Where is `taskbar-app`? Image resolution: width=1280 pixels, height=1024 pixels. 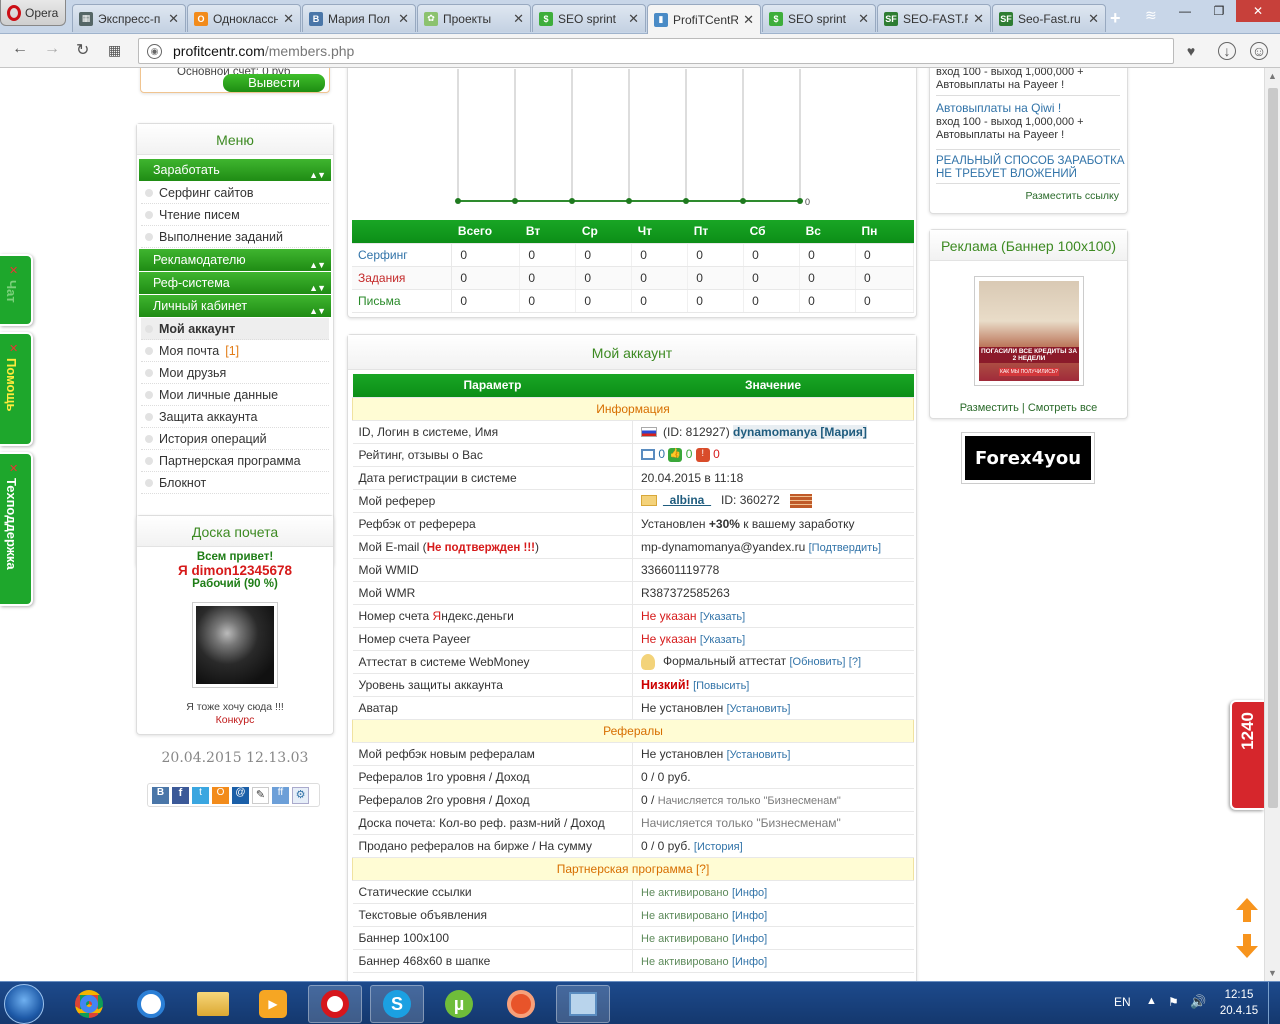
taskbar-app is located at coordinates (151, 1004).